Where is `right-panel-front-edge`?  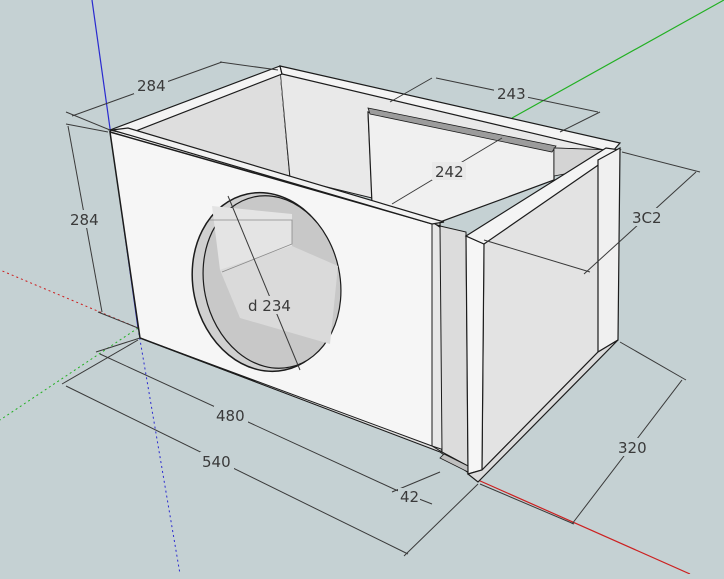 right-panel-front-edge is located at coordinates (475, 355).